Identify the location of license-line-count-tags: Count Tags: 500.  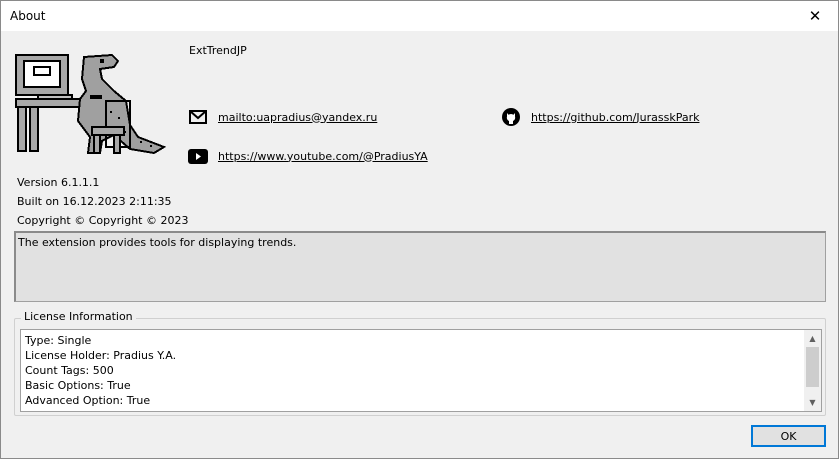
(69, 370).